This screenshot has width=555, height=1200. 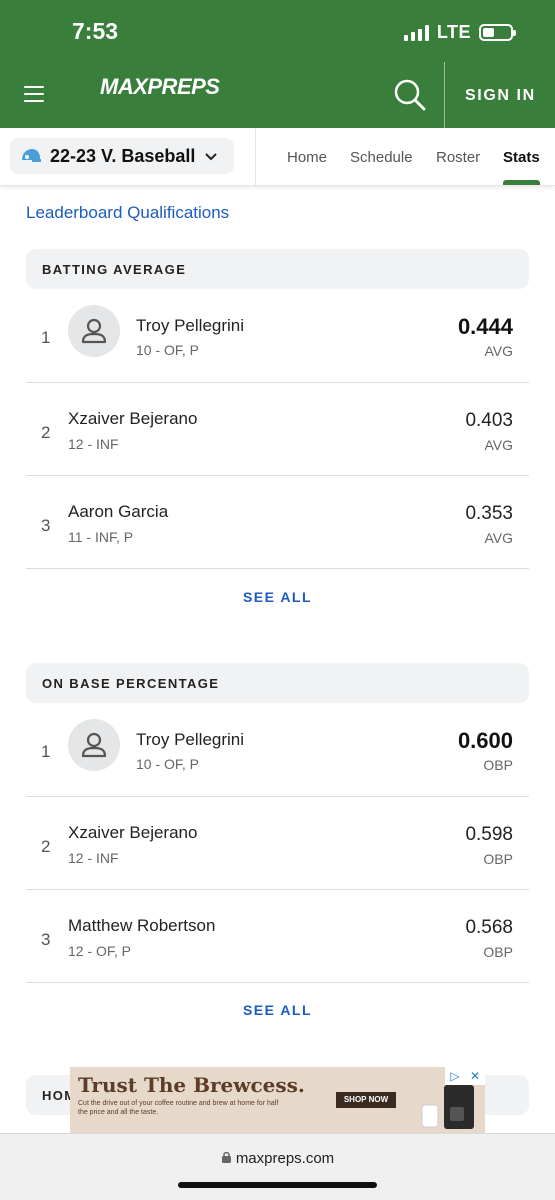 I want to click on browser-url-bar: maxpreps.com, so click(x=277, y=1166).